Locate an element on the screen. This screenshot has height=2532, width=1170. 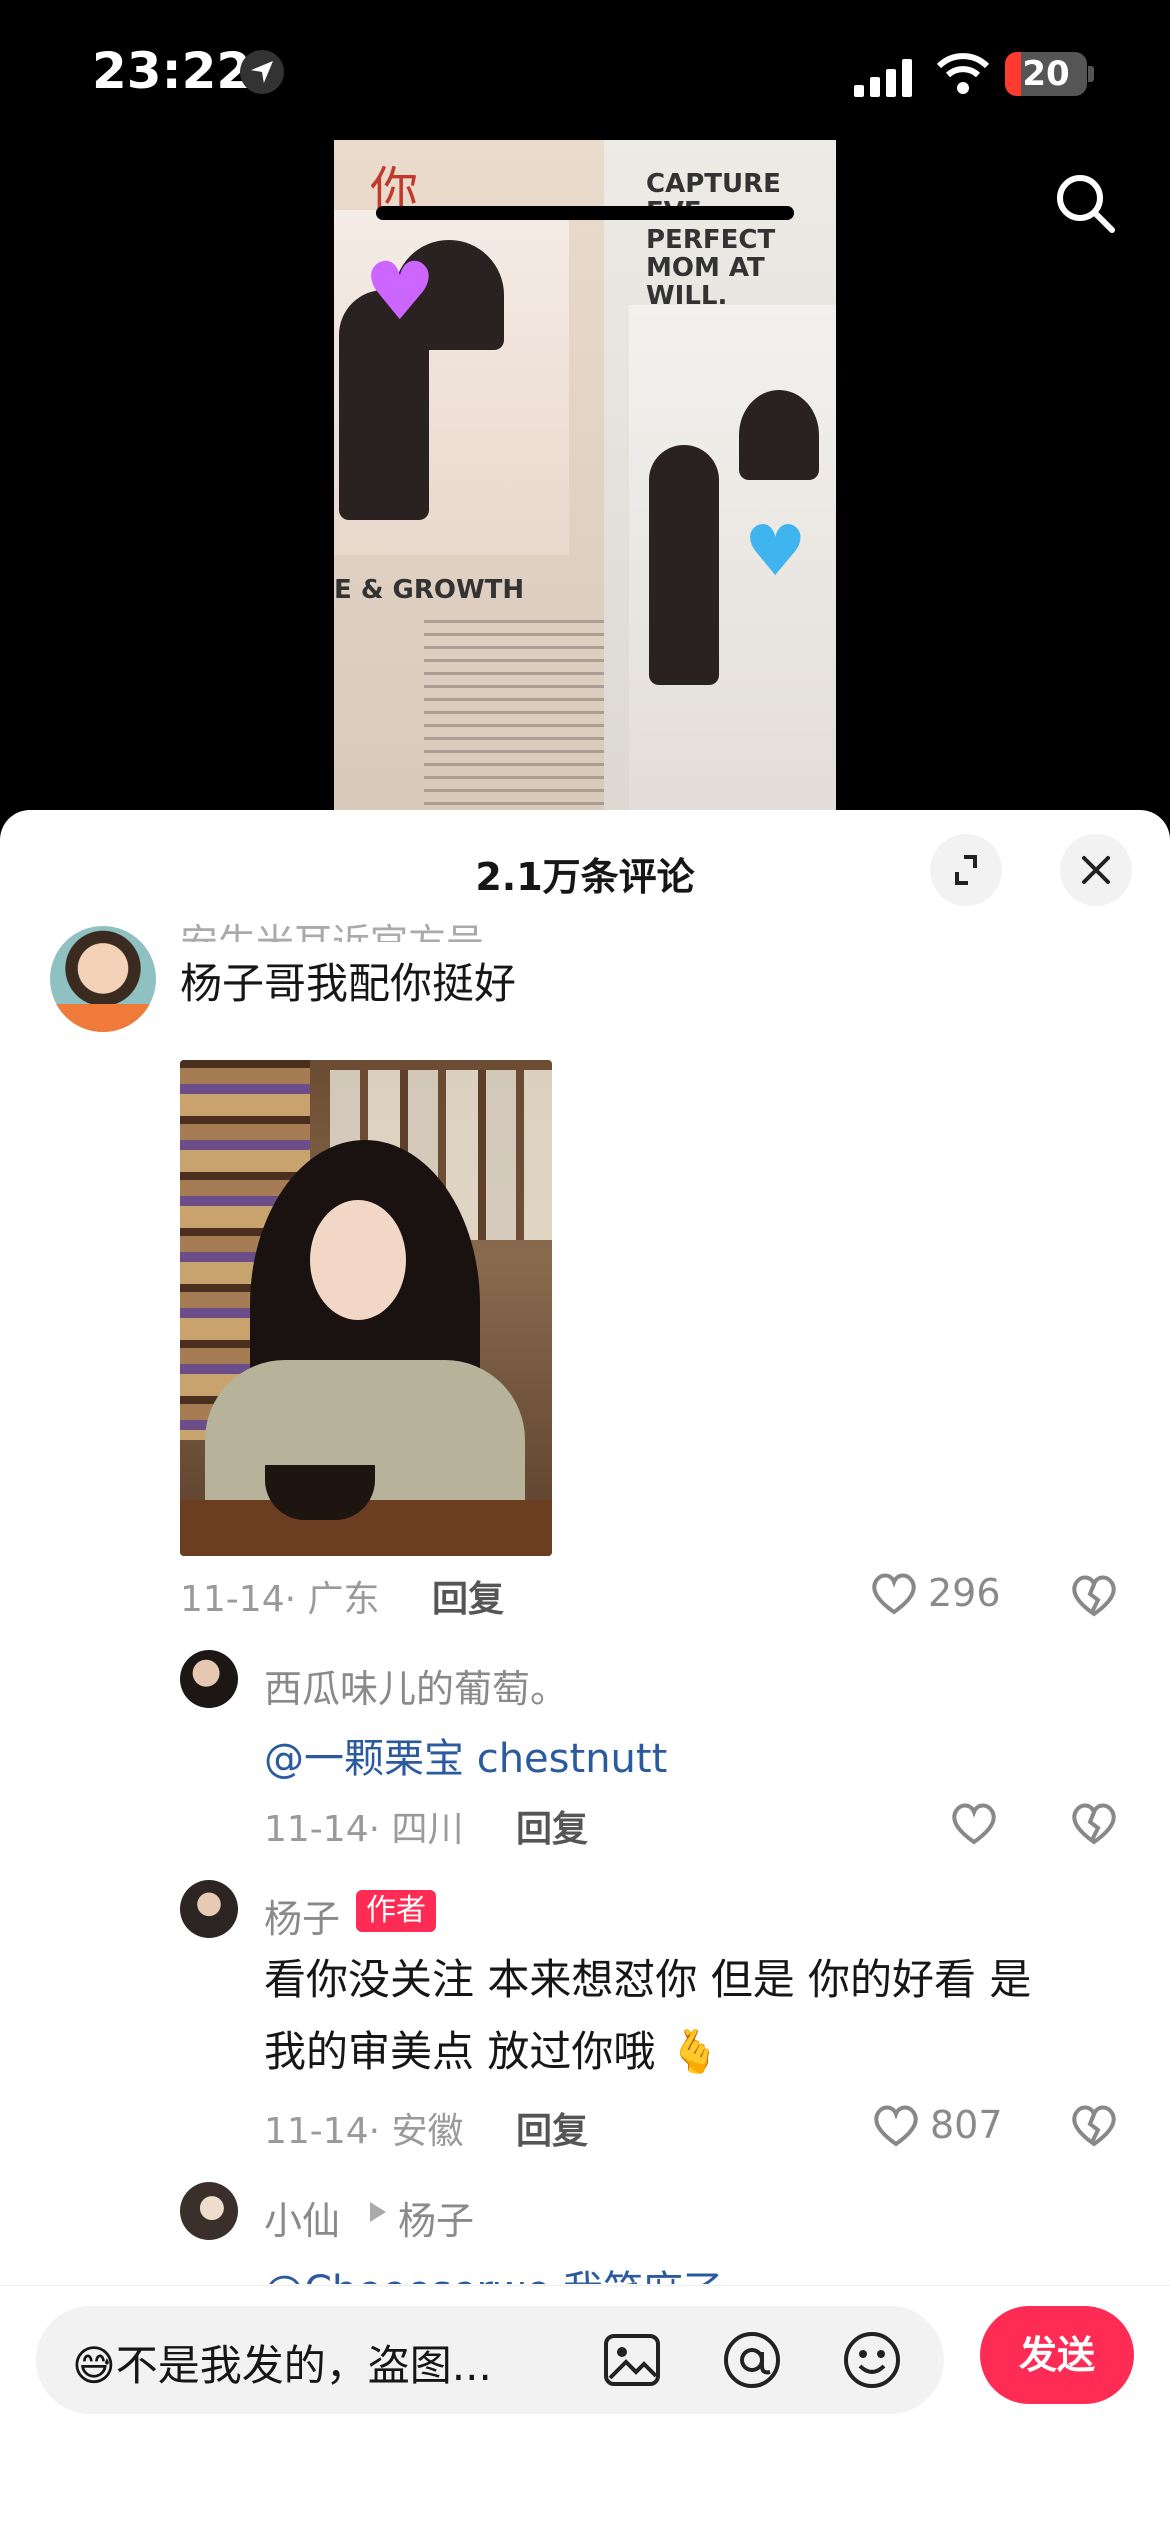
author-badge: 作者 is located at coordinates (396, 1911).